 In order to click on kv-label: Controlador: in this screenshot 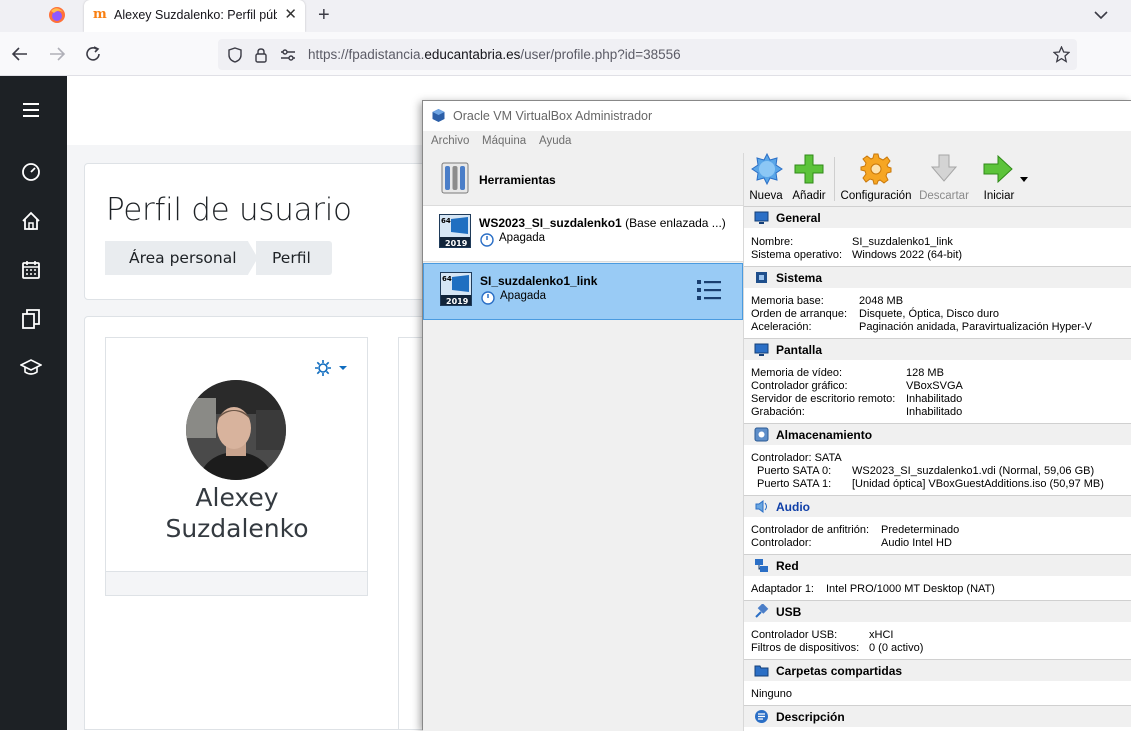, I will do `click(781, 543)`.